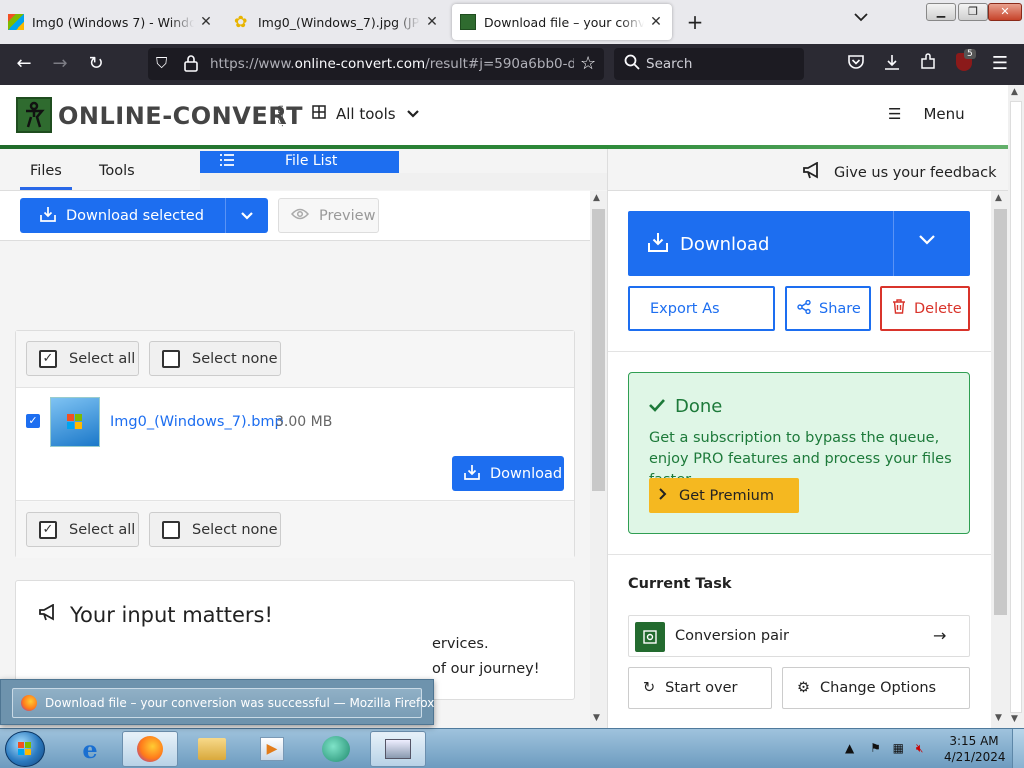 The width and height of the screenshot is (1024, 768). I want to click on delete-button: Delete, so click(925, 308).